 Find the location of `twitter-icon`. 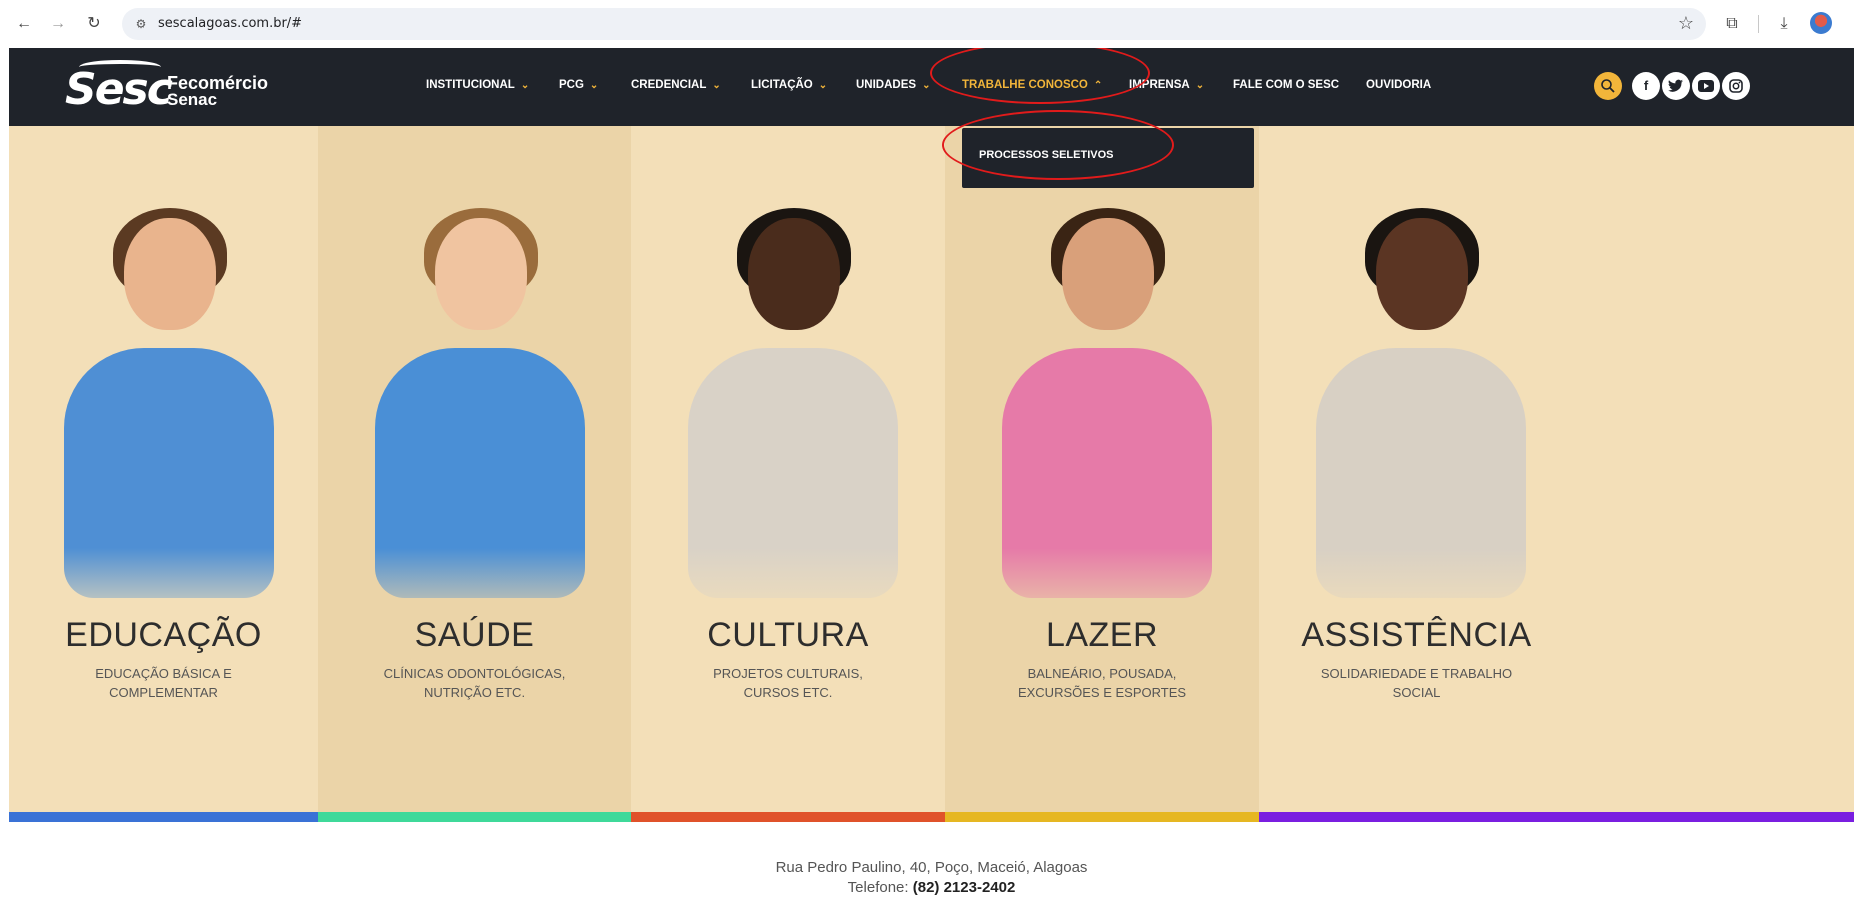

twitter-icon is located at coordinates (1676, 86).